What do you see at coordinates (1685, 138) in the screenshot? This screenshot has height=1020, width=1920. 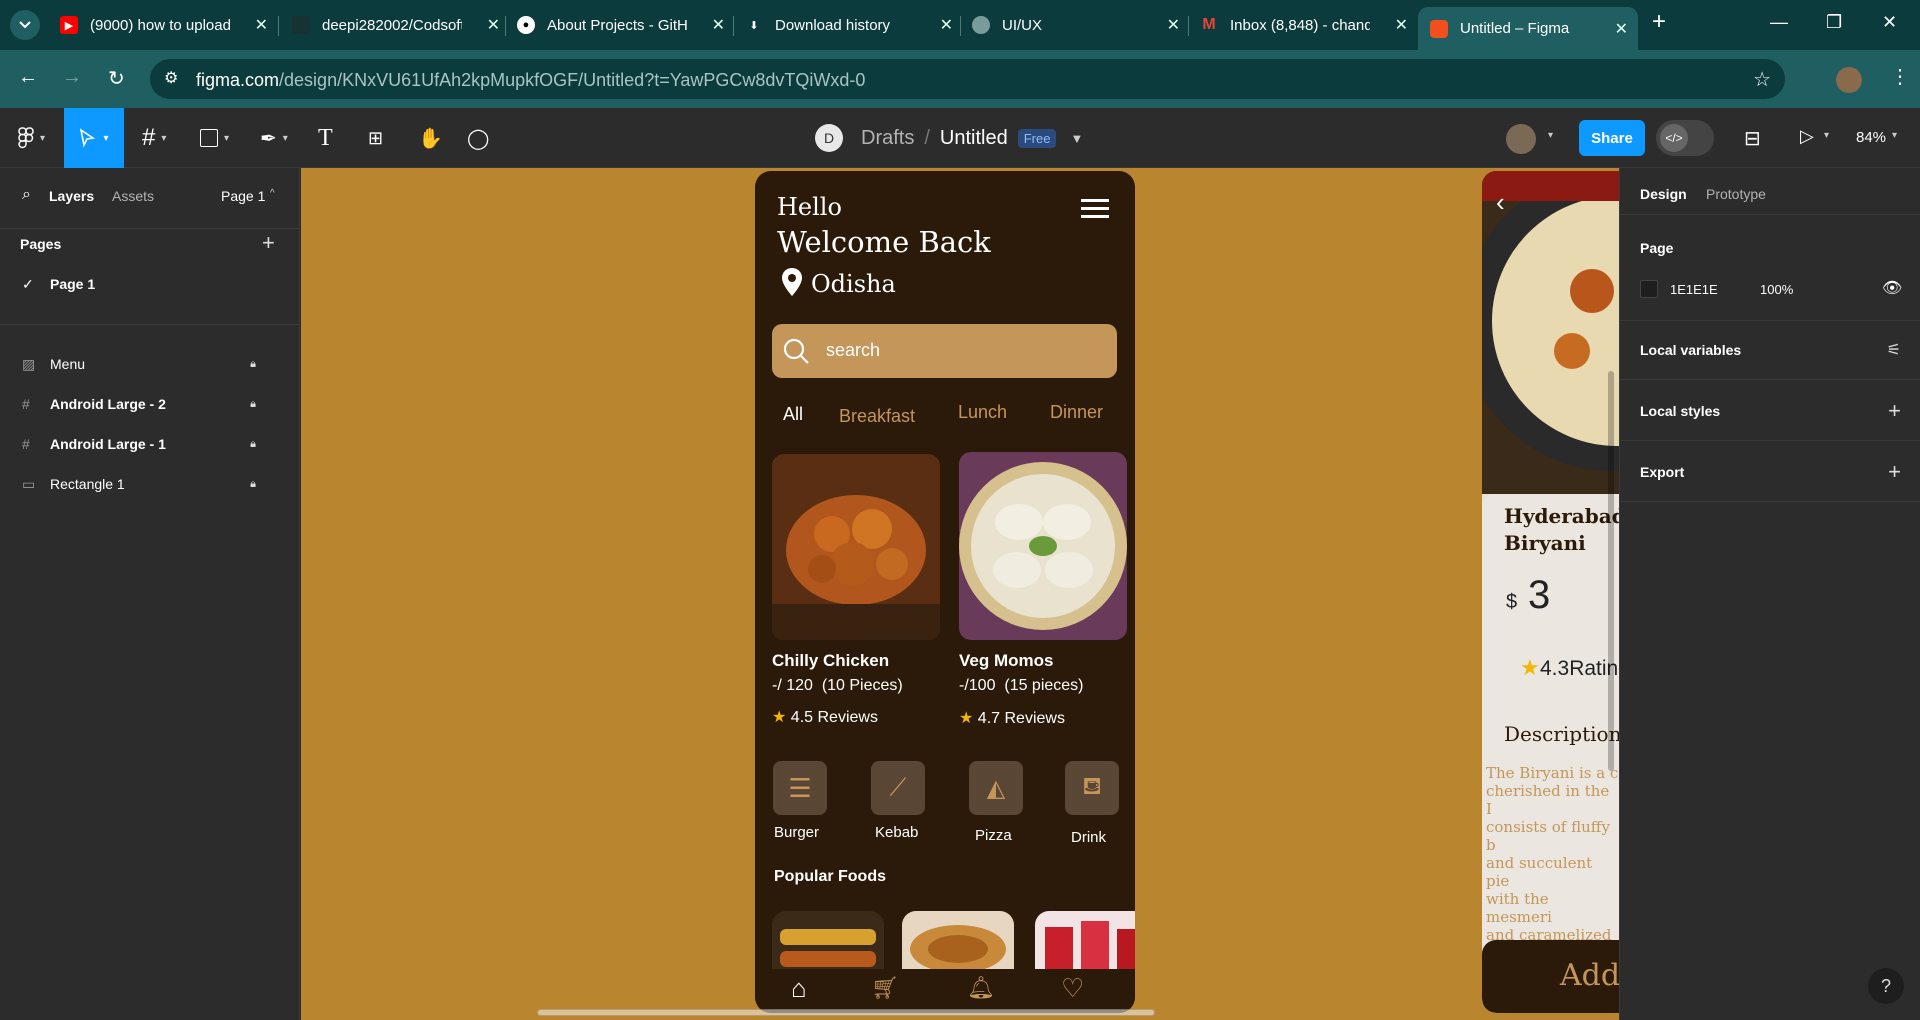 I see `dev-mode-toggle: </>` at bounding box center [1685, 138].